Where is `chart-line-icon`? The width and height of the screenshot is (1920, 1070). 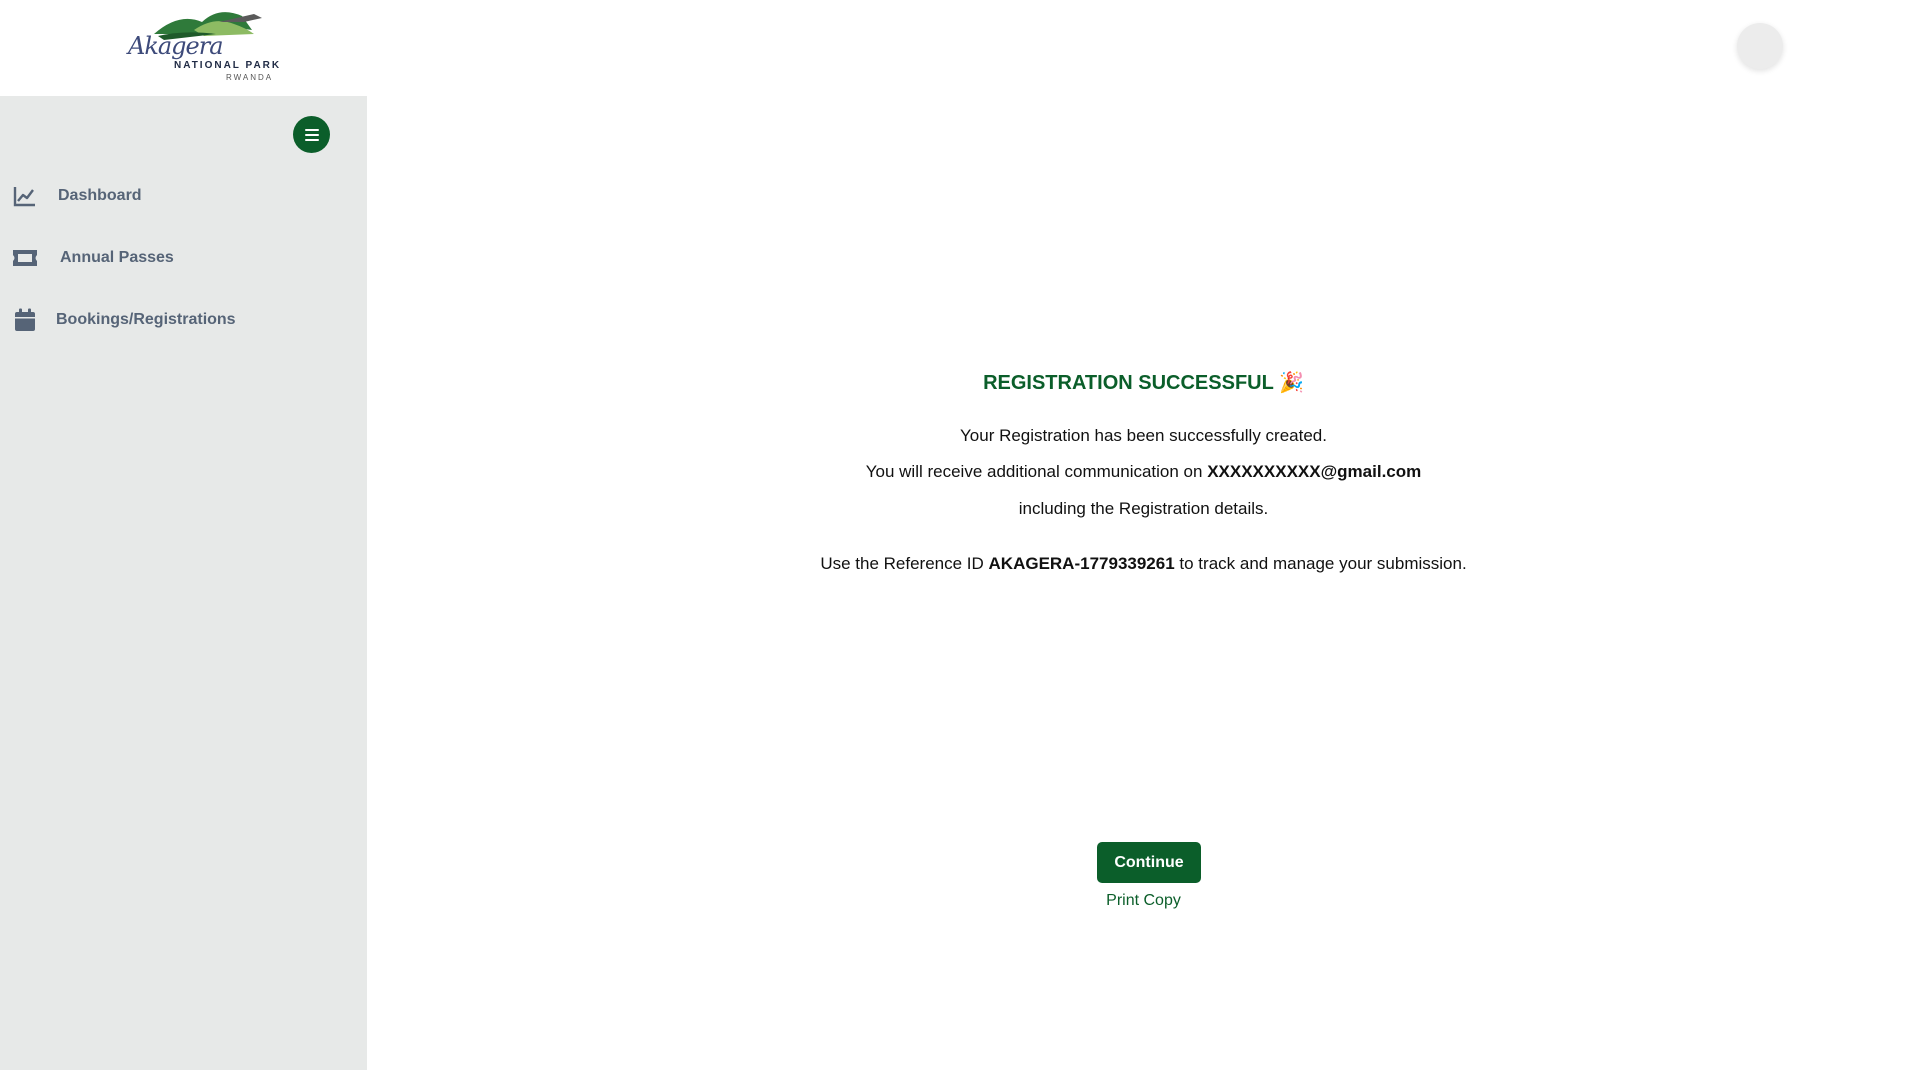 chart-line-icon is located at coordinates (25, 196).